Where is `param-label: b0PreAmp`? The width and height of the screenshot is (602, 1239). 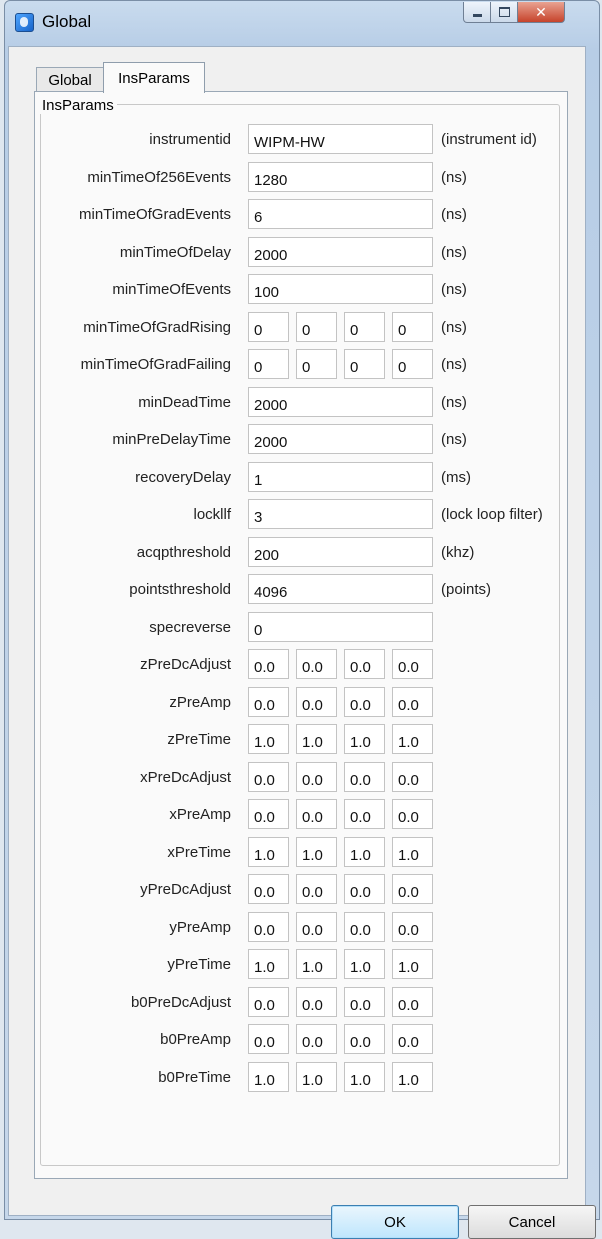 param-label: b0PreAmp is located at coordinates (195, 1039).